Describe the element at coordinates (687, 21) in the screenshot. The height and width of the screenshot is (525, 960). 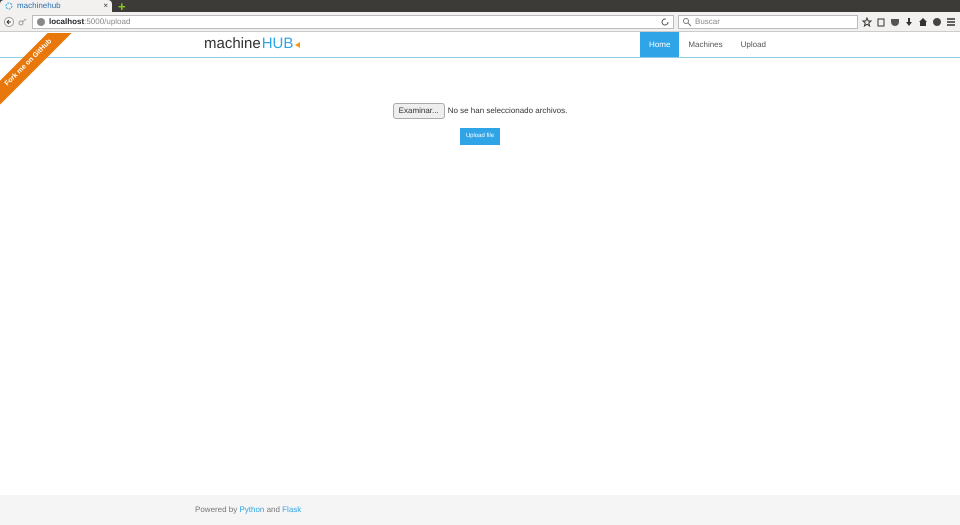
I see `search-icon` at that location.